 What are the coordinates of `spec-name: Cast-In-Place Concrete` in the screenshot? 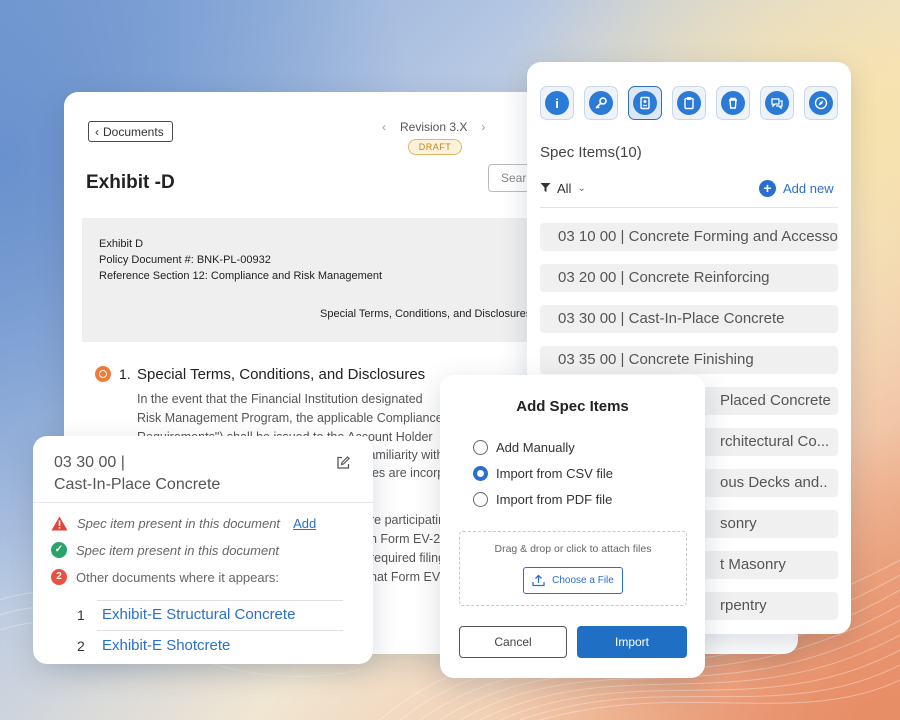 It's located at (137, 484).